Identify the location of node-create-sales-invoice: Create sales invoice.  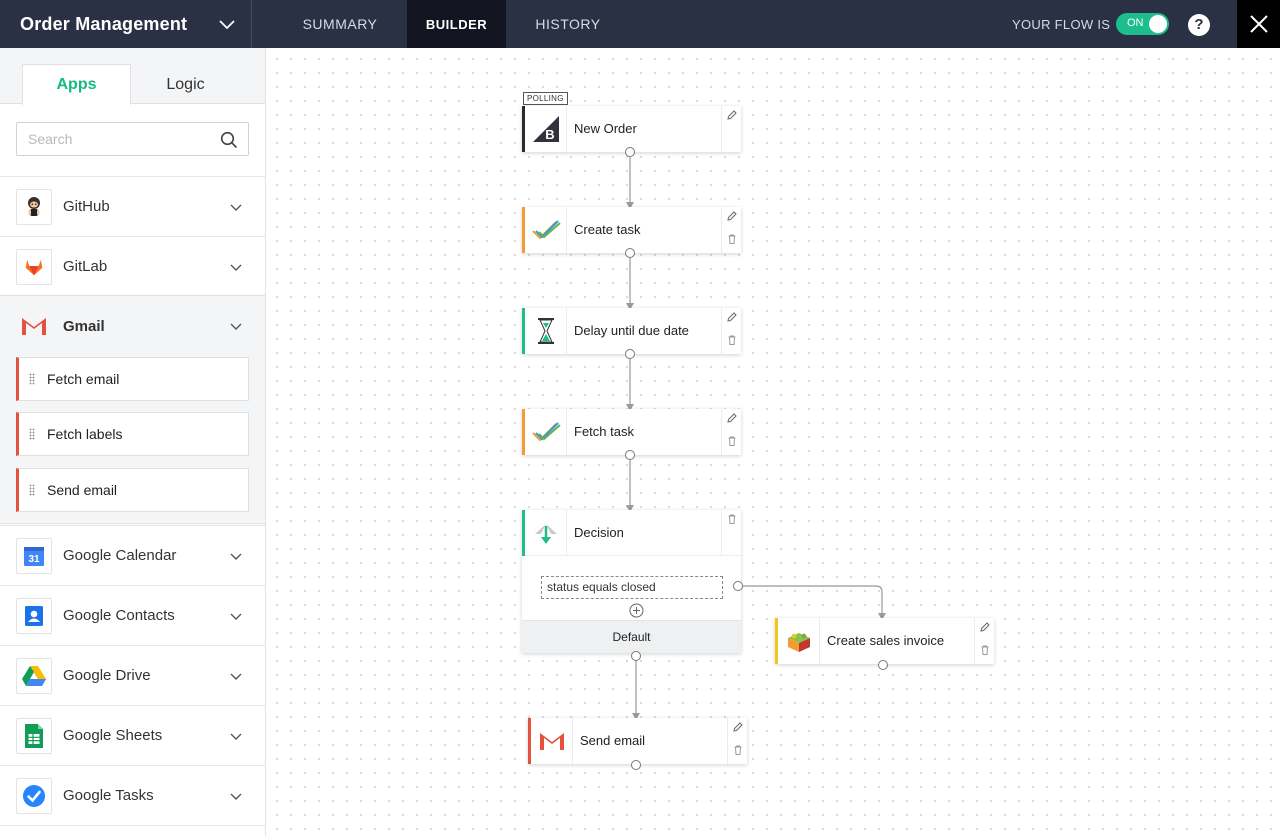
(884, 641).